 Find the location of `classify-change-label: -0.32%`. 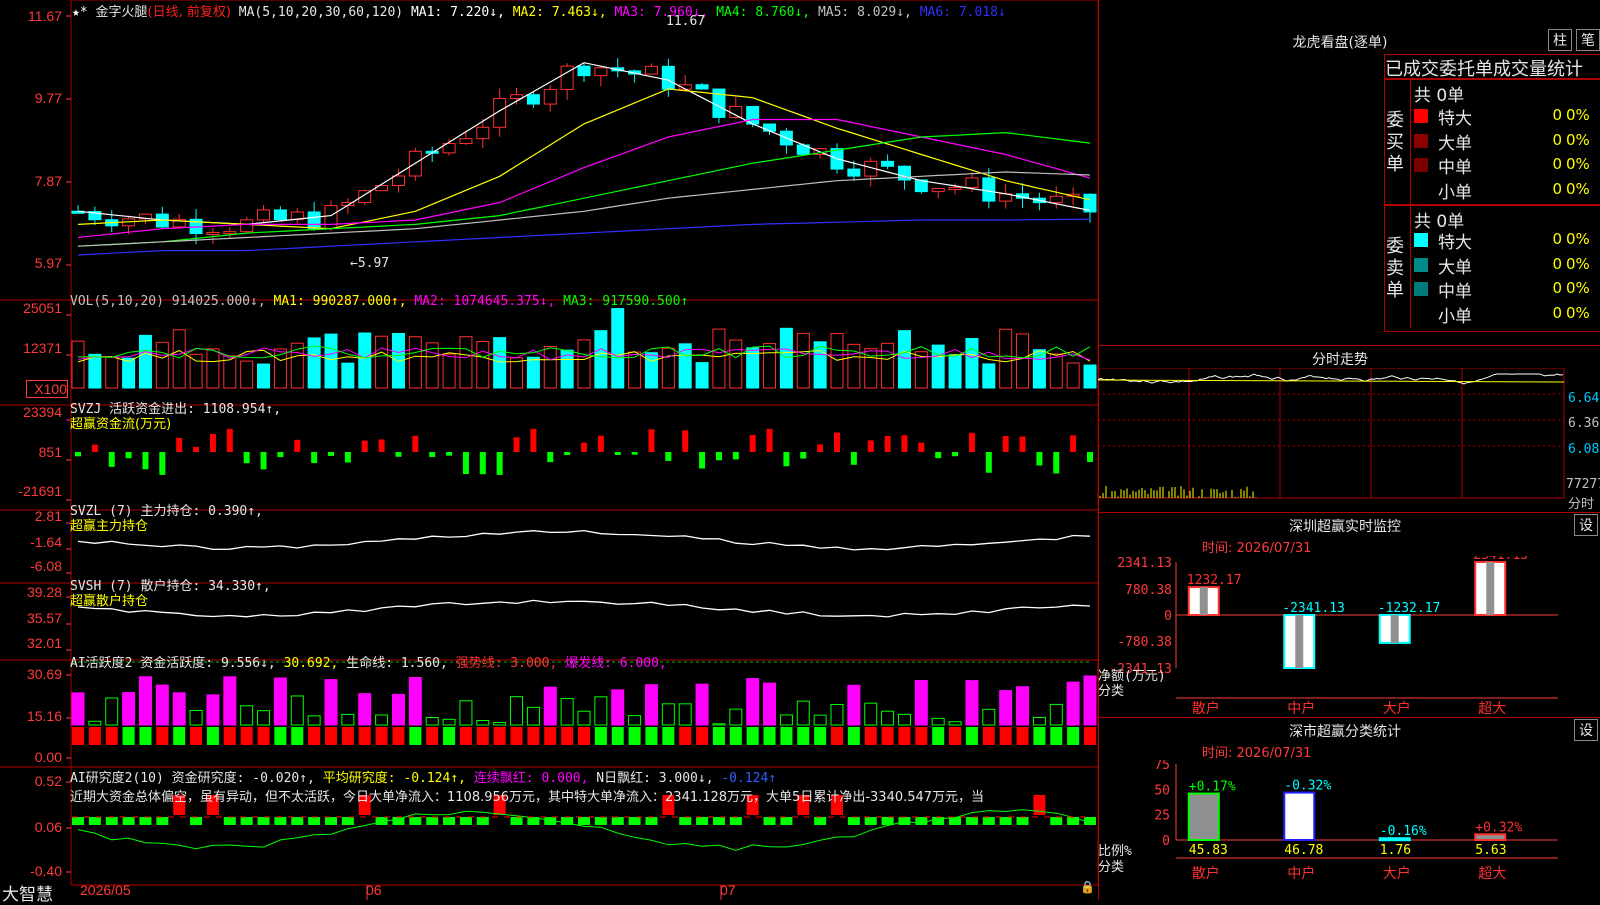

classify-change-label: -0.32% is located at coordinates (1307, 786).